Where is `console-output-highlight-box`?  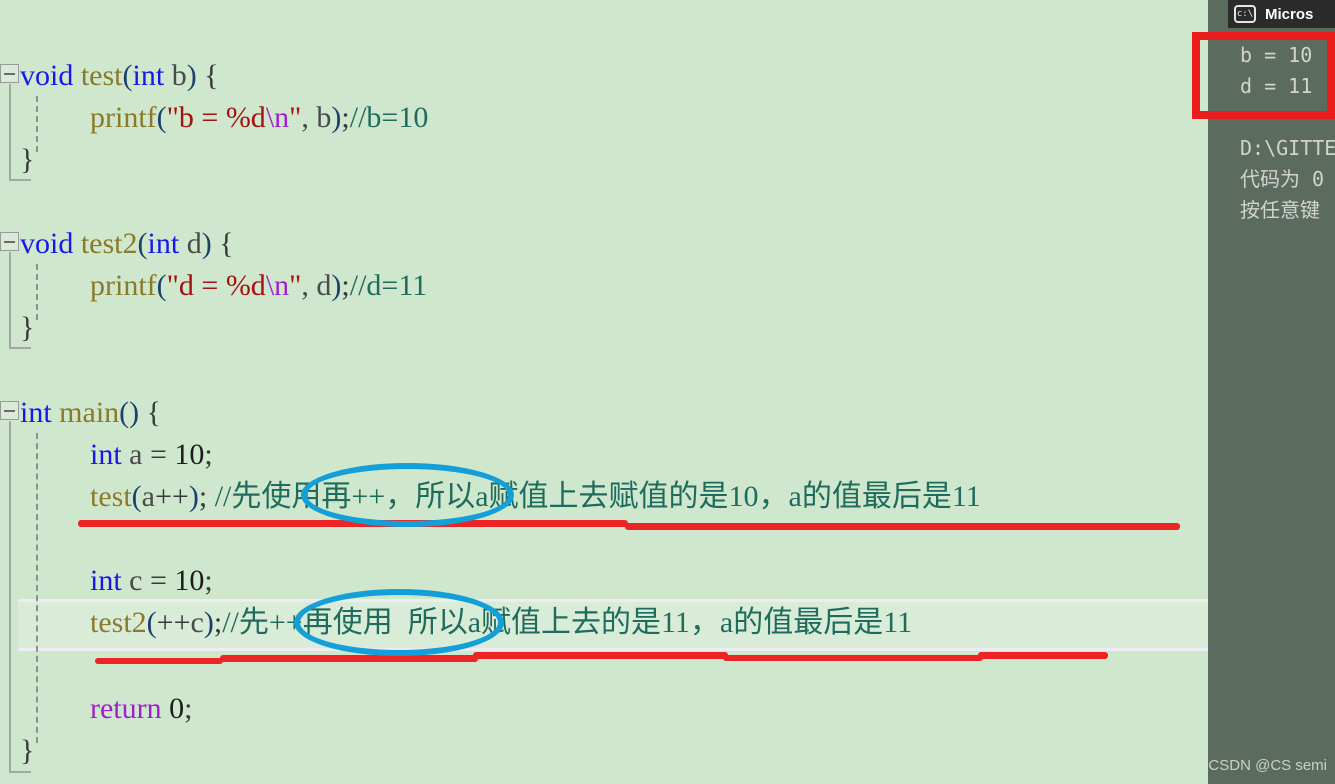 console-output-highlight-box is located at coordinates (1263, 75).